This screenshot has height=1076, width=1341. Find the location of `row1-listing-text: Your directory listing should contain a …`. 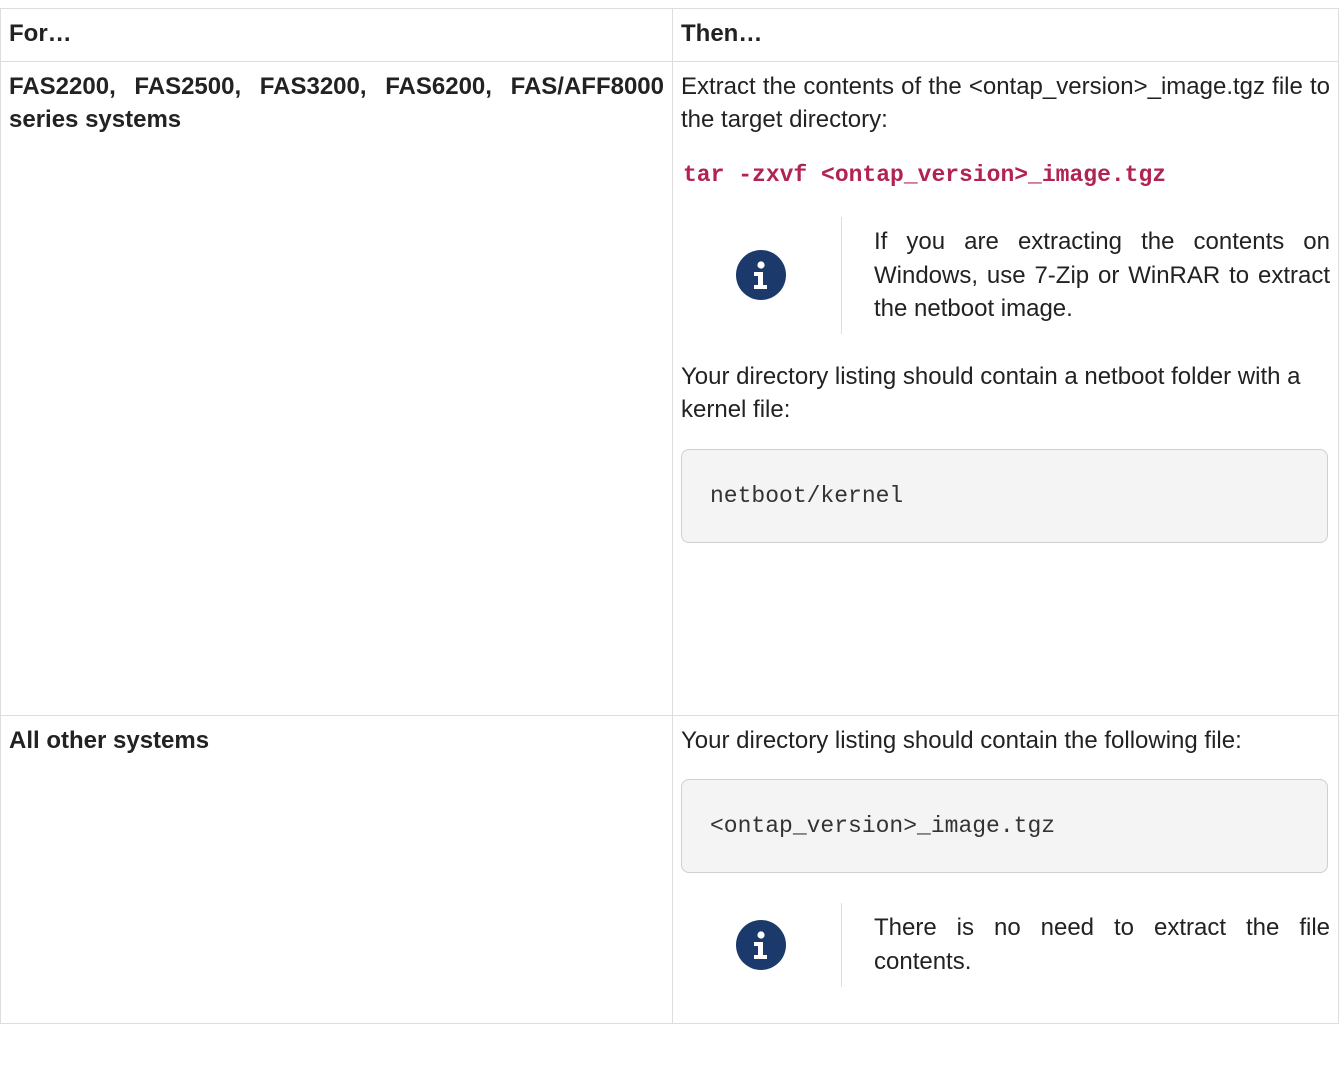

row1-listing-text: Your directory listing should contain a … is located at coordinates (991, 393).